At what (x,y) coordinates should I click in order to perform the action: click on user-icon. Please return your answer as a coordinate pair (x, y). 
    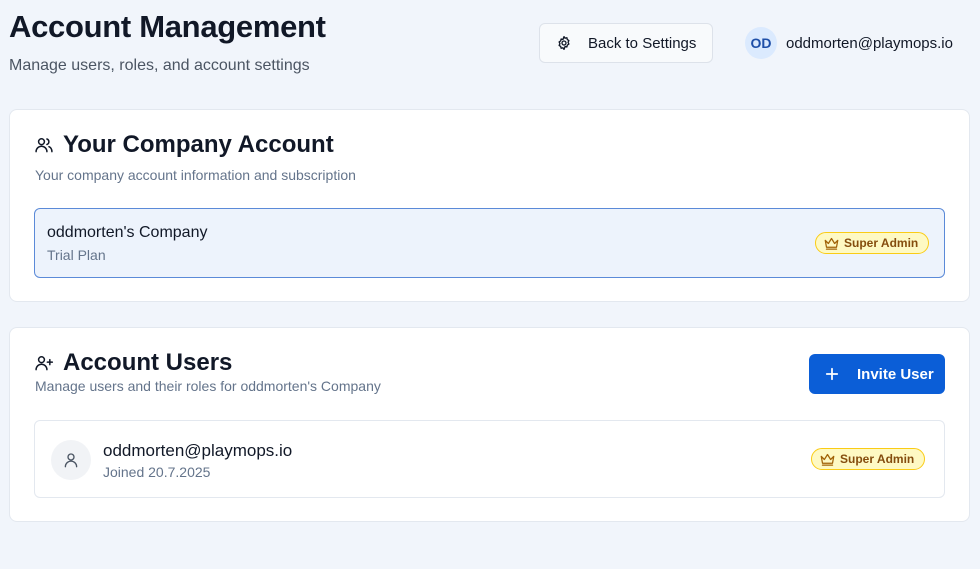
    Looking at the image, I should click on (71, 460).